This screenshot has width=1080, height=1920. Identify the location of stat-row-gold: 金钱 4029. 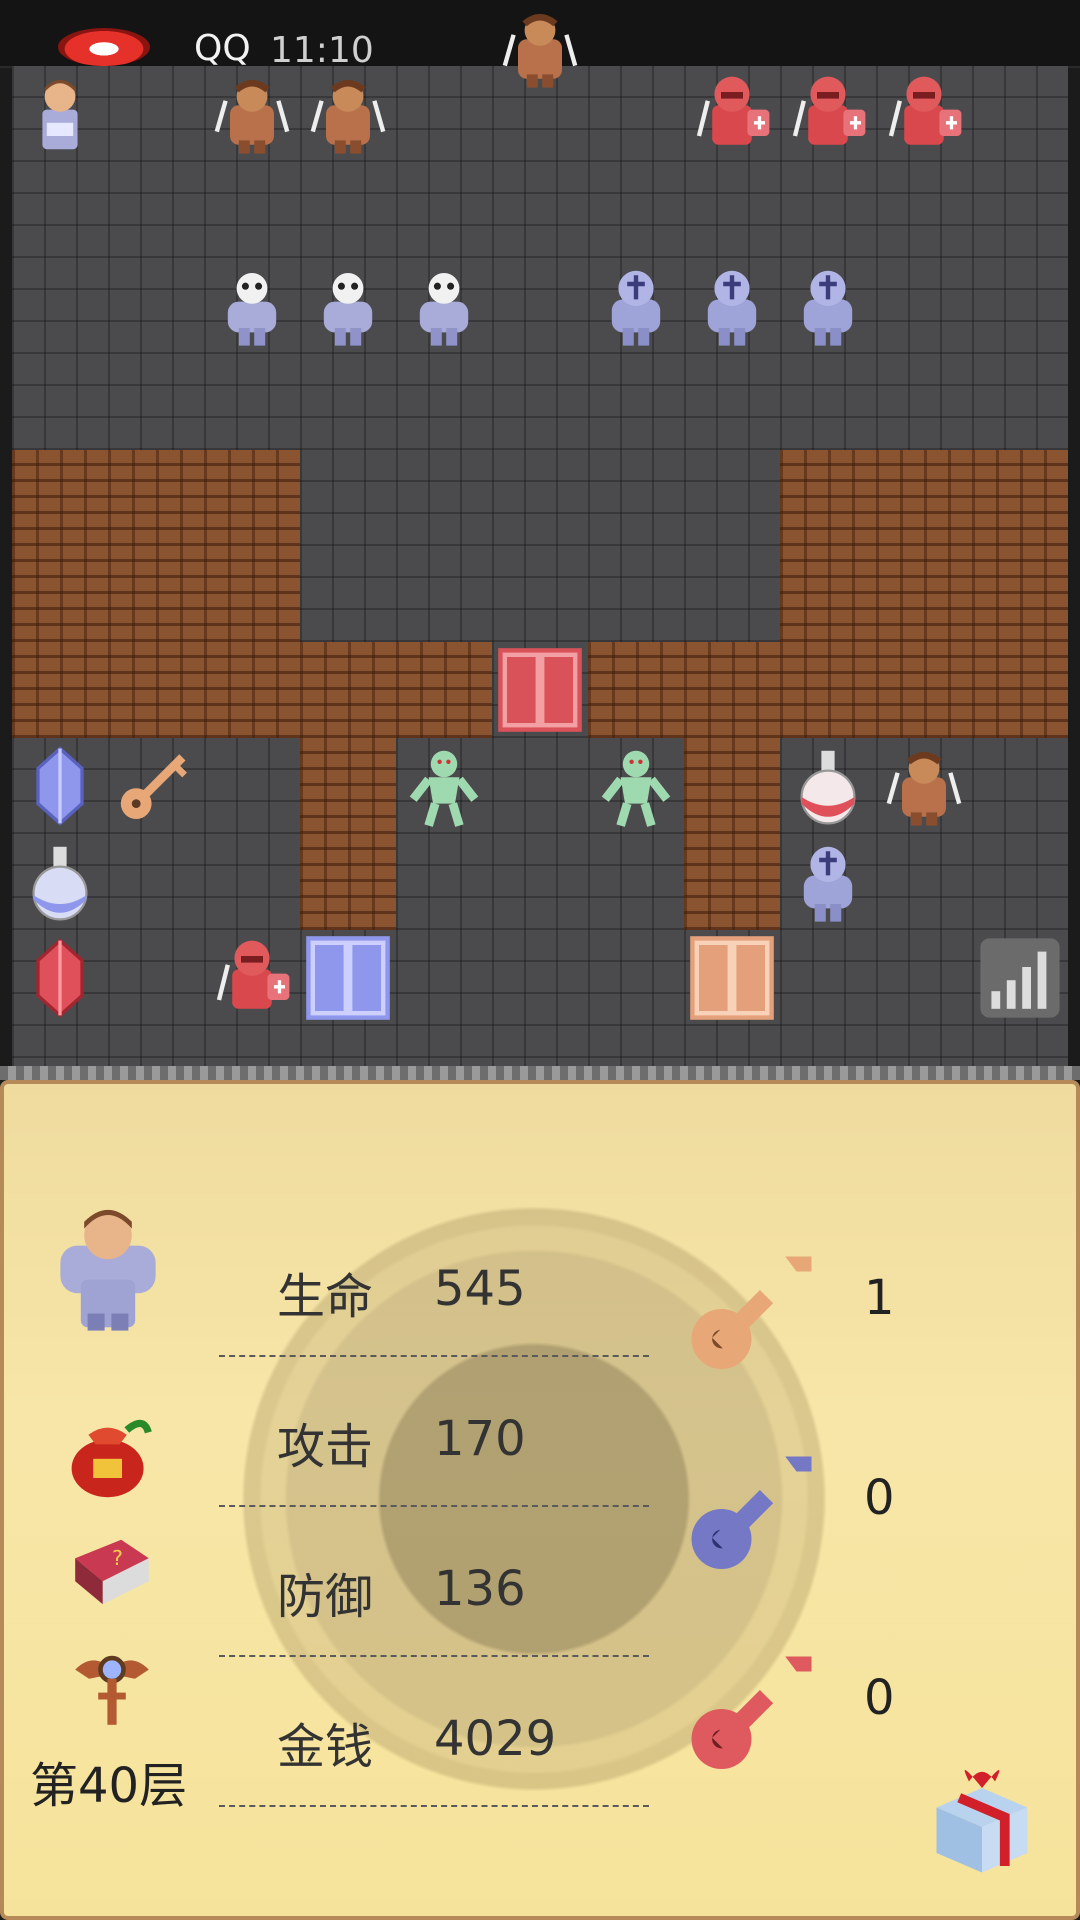
(434, 1731).